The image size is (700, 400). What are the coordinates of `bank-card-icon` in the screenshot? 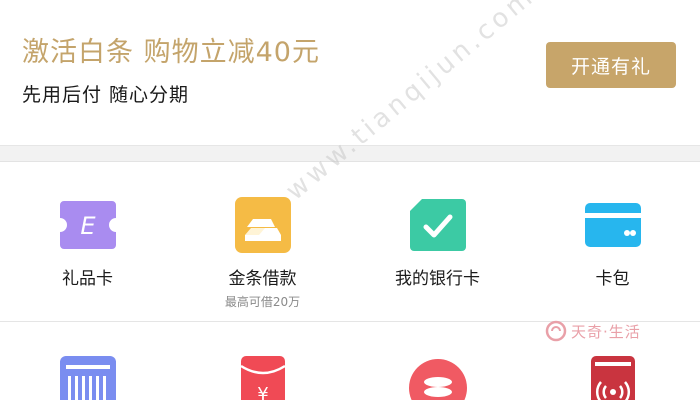 It's located at (437, 225).